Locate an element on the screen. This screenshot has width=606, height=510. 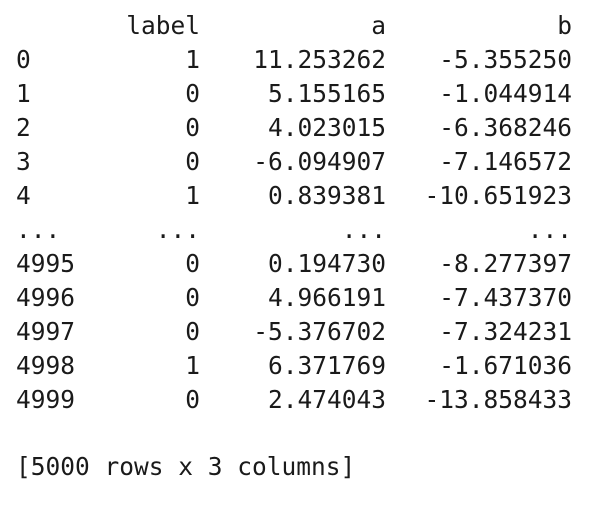
table-row: 3 0 -6.094907 -7.146572 is located at coordinates (294, 161).